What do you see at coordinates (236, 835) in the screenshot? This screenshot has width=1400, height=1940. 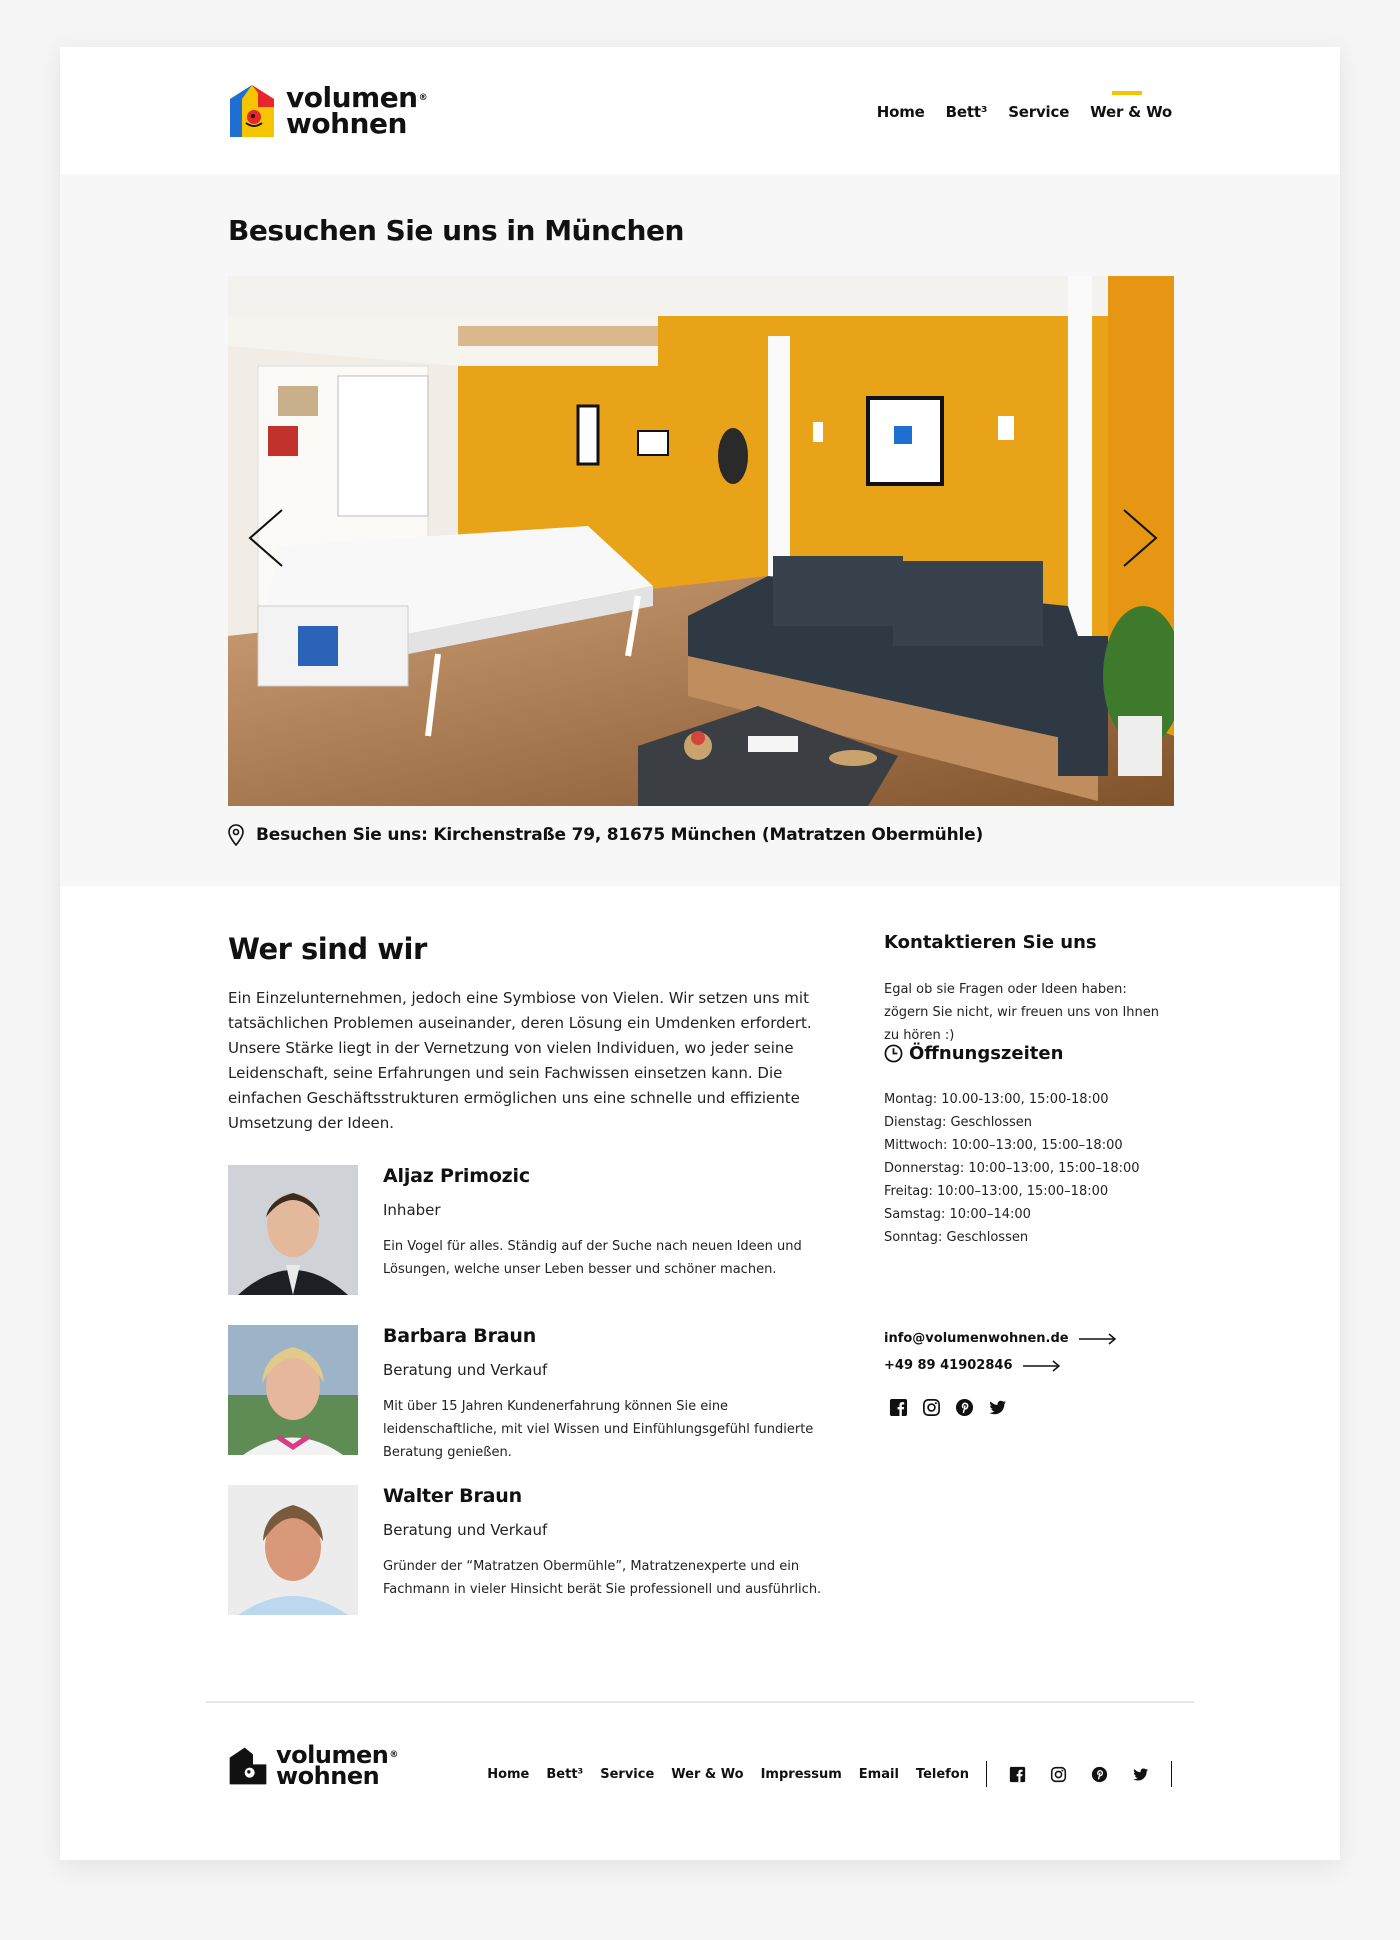 I see `location-pin-icon` at bounding box center [236, 835].